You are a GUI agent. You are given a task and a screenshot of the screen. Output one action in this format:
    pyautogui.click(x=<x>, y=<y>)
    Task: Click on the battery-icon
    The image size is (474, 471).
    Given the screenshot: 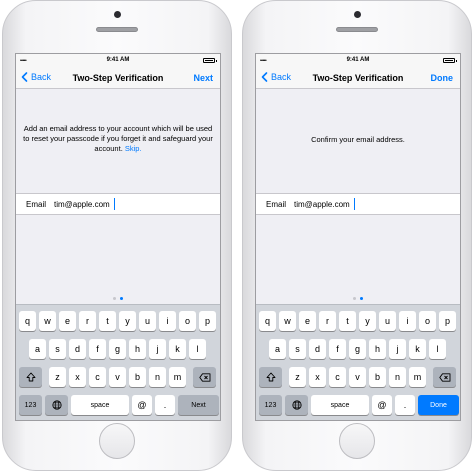 What is the action you would take?
    pyautogui.click(x=450, y=60)
    